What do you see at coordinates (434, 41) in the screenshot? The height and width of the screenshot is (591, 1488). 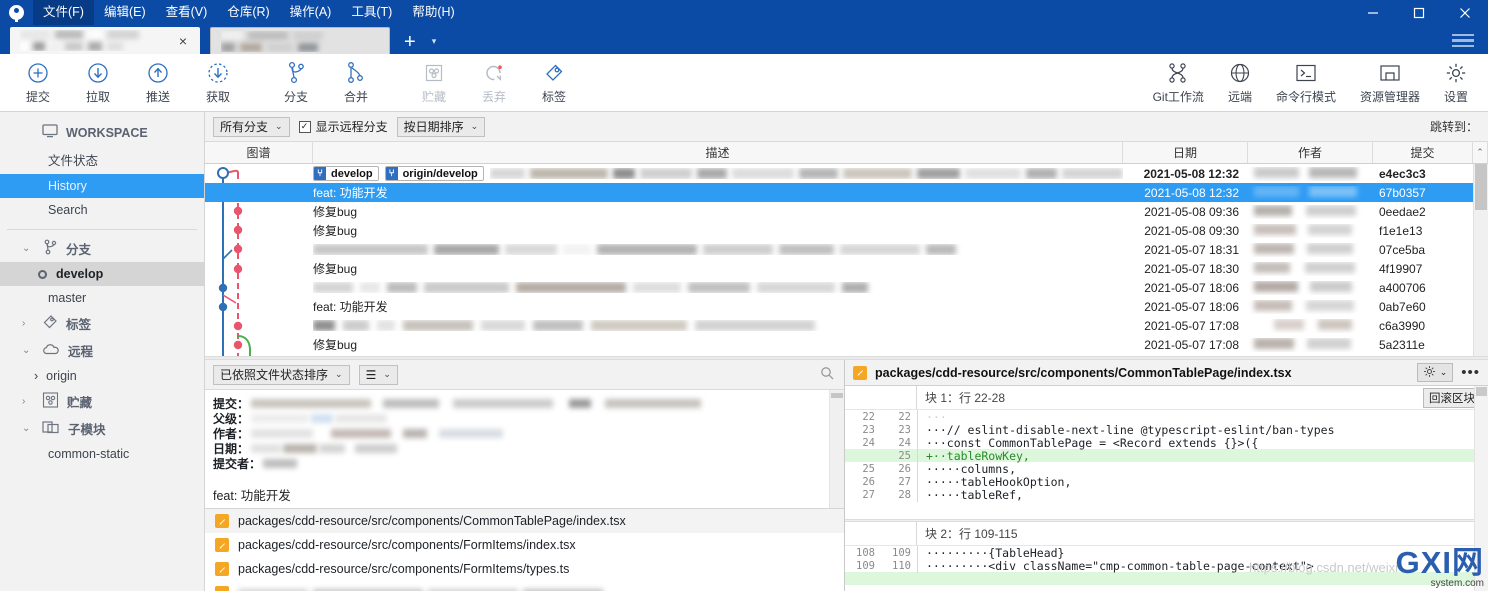 I see `tab-list-dropdown: ▾` at bounding box center [434, 41].